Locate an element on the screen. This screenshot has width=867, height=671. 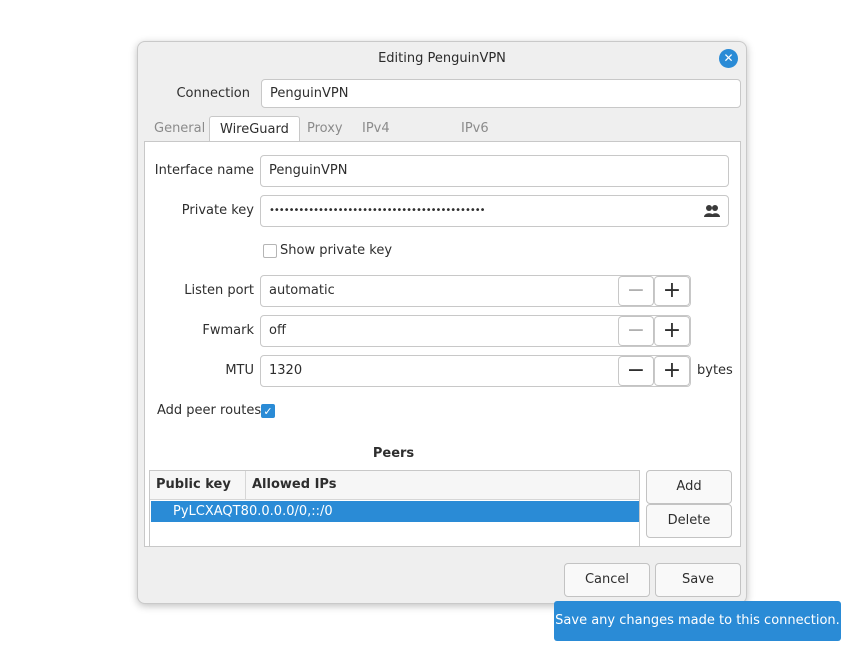
fwmark-decrement-button: − is located at coordinates (636, 331).